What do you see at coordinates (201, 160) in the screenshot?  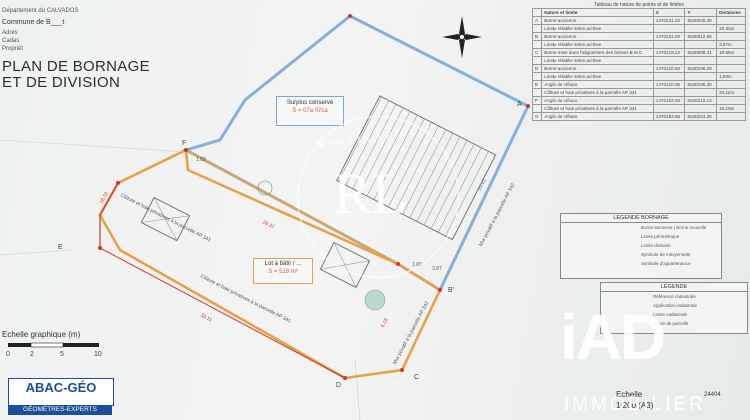 I see `dist-small: 1.00` at bounding box center [201, 160].